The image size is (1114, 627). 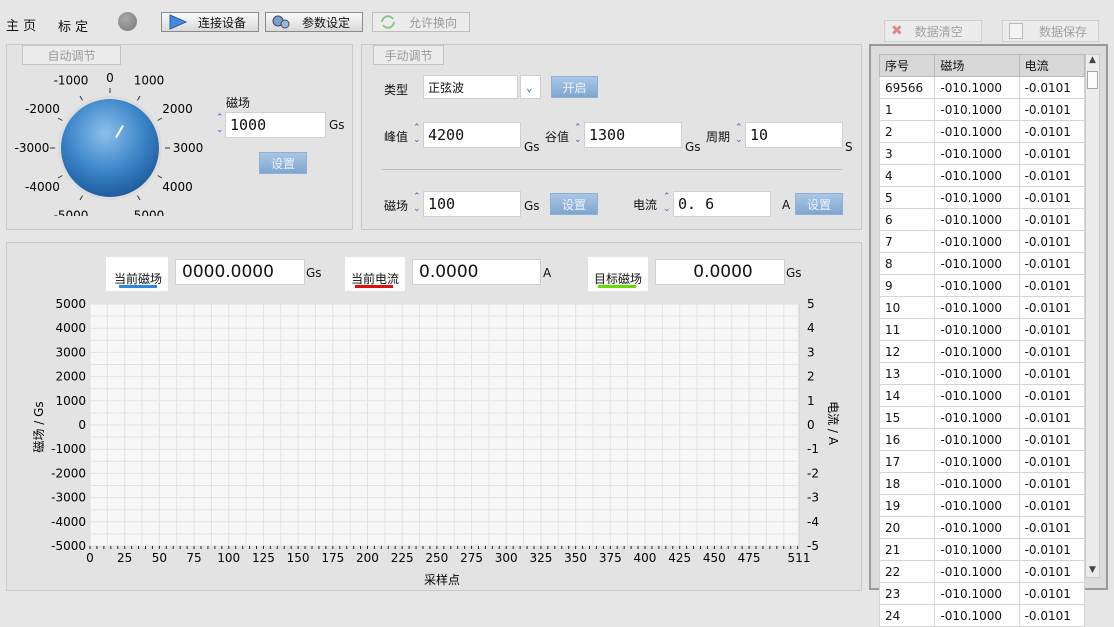 I want to click on table-row: 7 -010.1000 -0.0101, so click(x=982, y=241).